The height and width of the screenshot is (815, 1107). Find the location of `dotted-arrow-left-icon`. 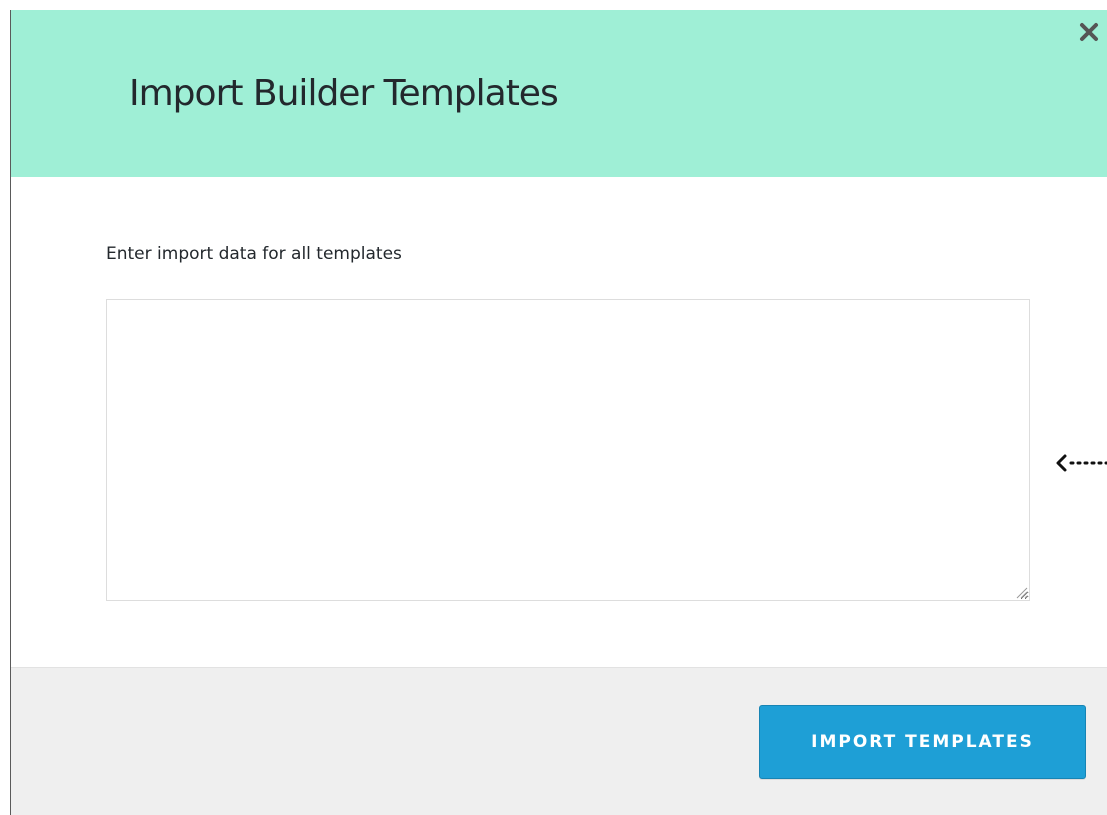

dotted-arrow-left-icon is located at coordinates (1081, 463).